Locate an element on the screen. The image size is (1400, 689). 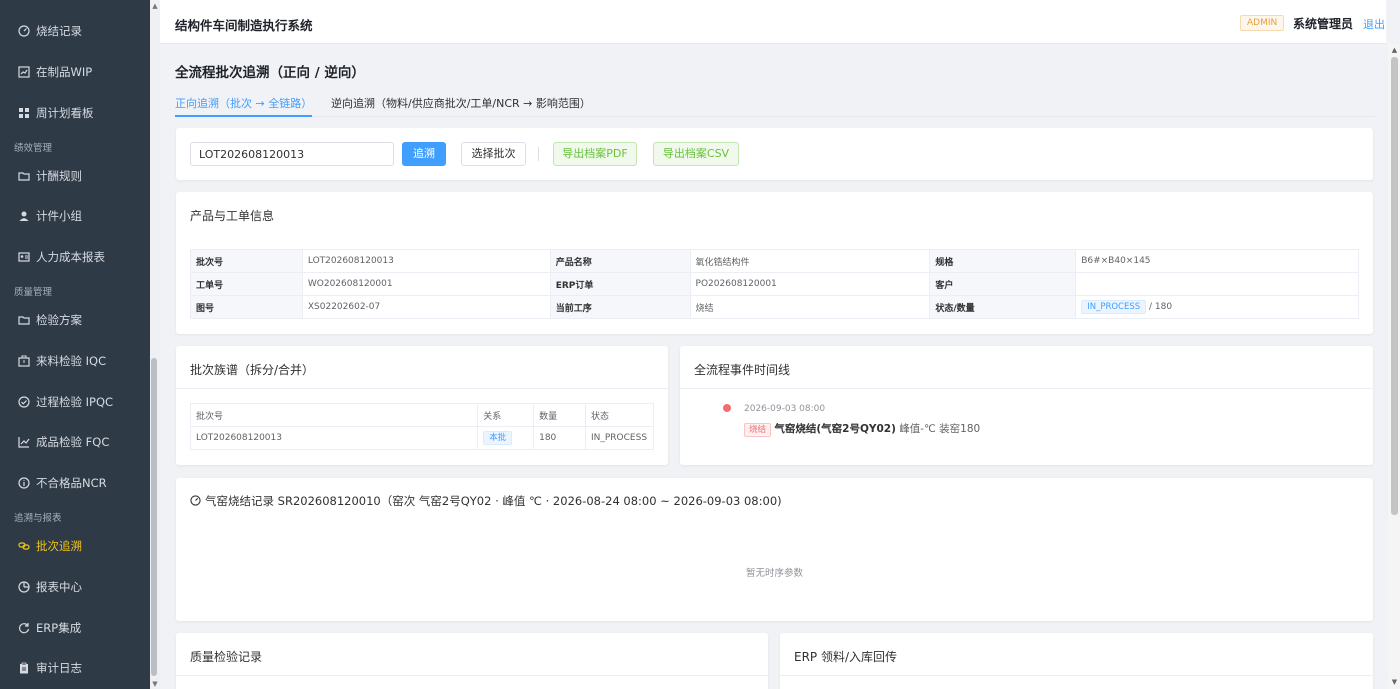
event-name: 气窑烧结(气窑2号QY02) is located at coordinates (835, 429).